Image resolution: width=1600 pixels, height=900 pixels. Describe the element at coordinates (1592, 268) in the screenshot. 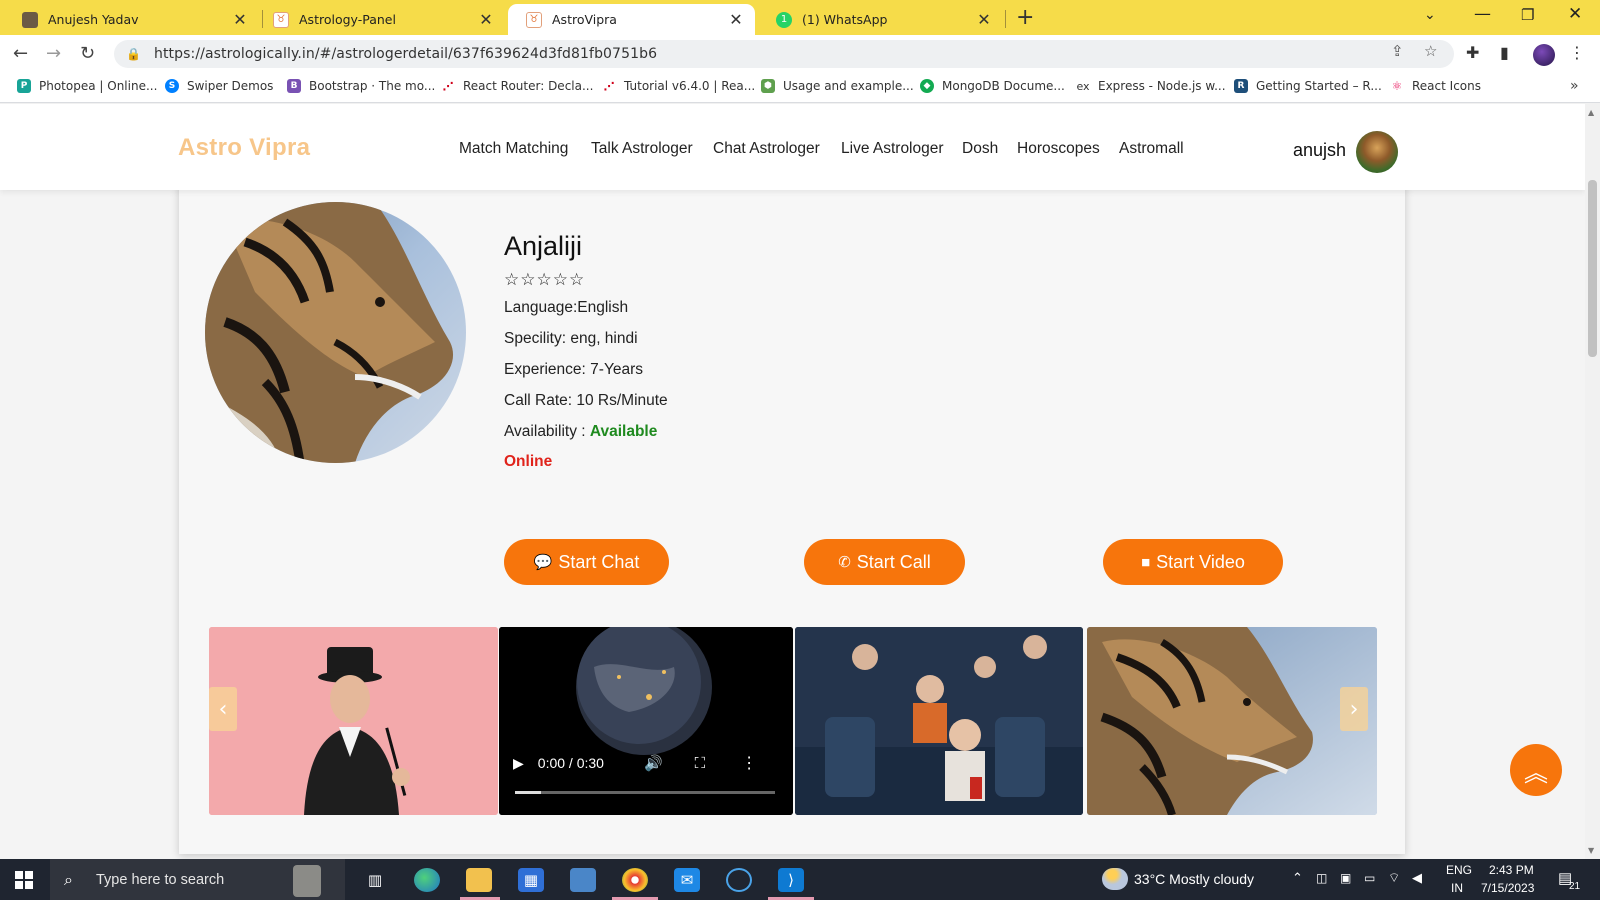

I see `scrollbar-thumb` at that location.